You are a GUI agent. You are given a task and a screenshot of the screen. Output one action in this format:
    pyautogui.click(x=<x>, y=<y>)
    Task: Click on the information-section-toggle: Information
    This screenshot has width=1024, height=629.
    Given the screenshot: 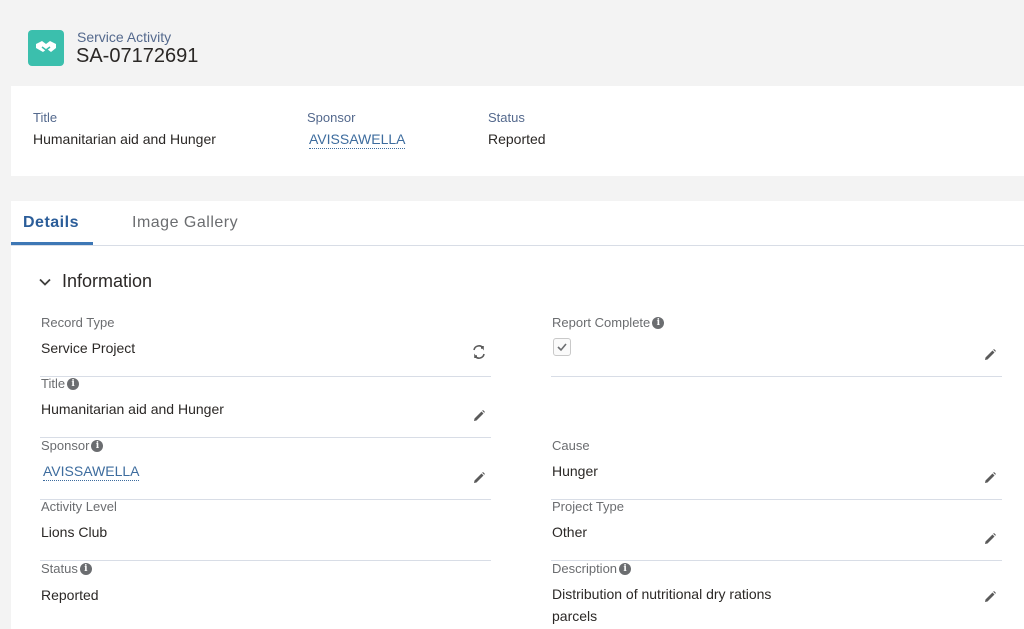 What is the action you would take?
    pyautogui.click(x=95, y=281)
    